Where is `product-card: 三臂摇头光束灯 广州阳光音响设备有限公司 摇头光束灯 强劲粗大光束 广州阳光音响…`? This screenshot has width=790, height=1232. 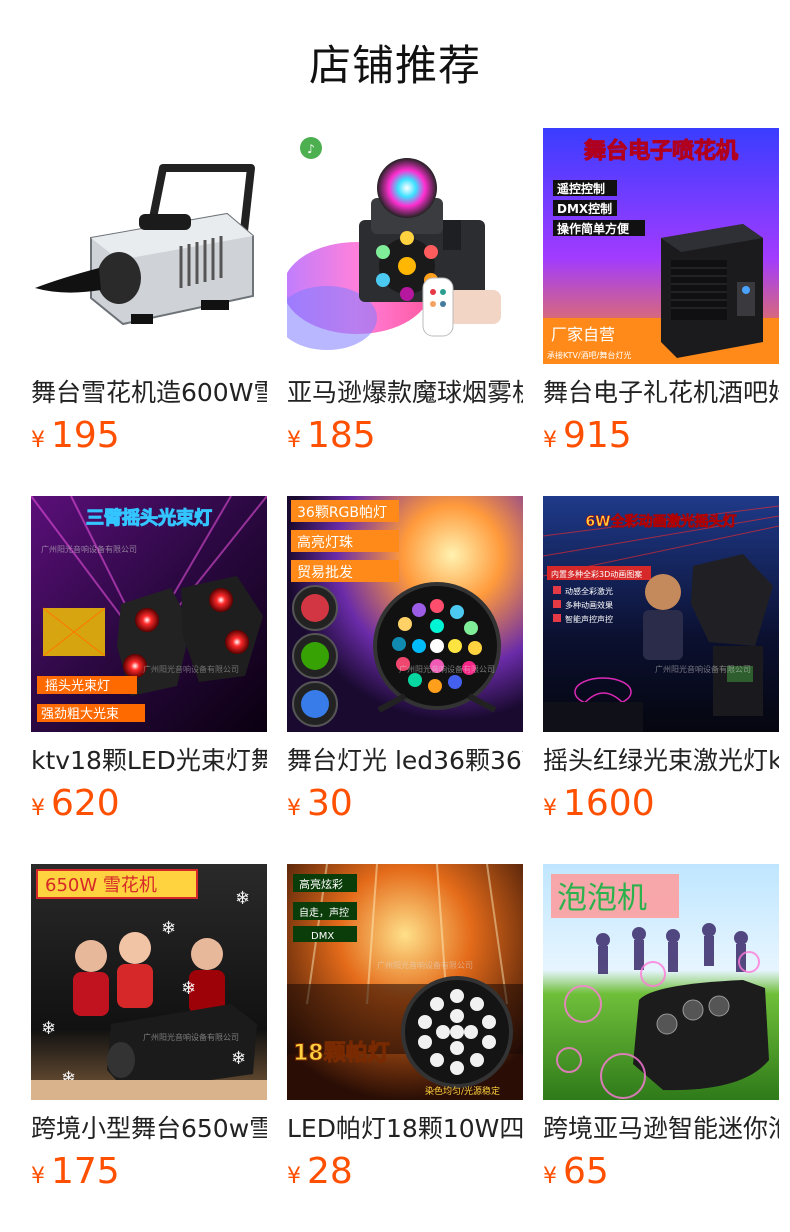
product-card: 三臂摇头光束灯 广州阳光音响设备有限公司 摇头光束灯 强劲粗大光束 广州阳光音响… is located at coordinates (149, 664).